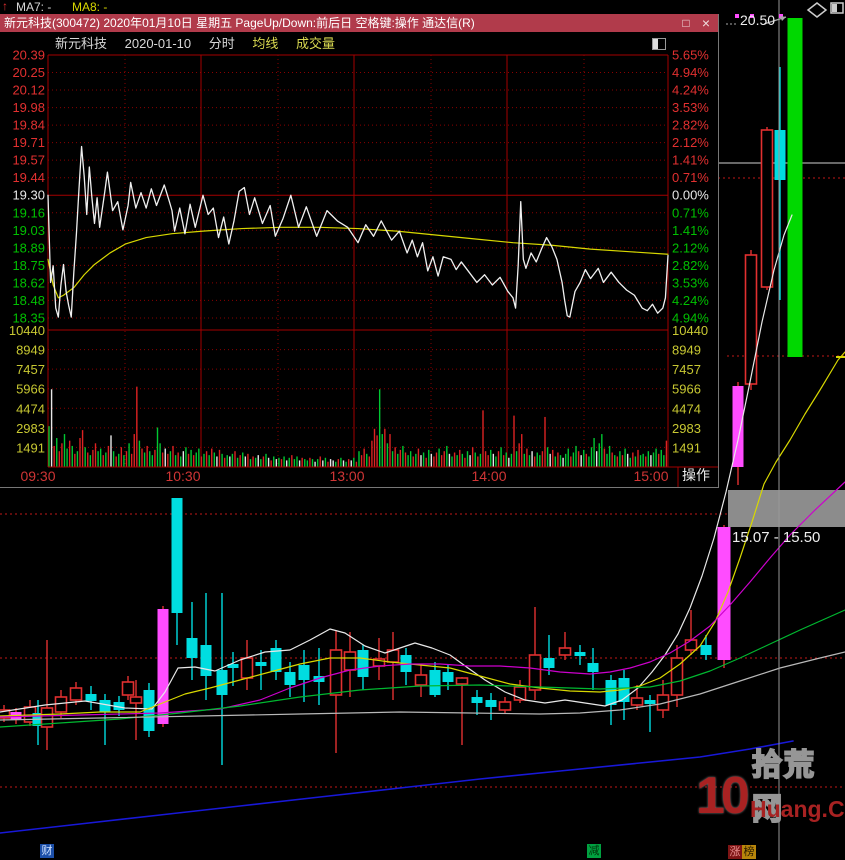 This screenshot has width=845, height=860. I want to click on svg-text: 19.57, so click(28, 160).